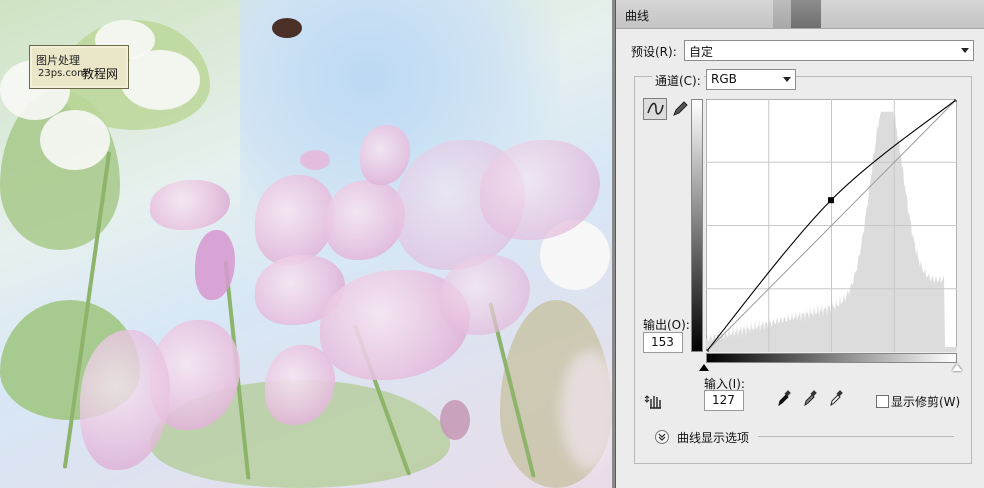 The width and height of the screenshot is (984, 488). I want to click on titlebar-panel-dark, so click(806, 14).